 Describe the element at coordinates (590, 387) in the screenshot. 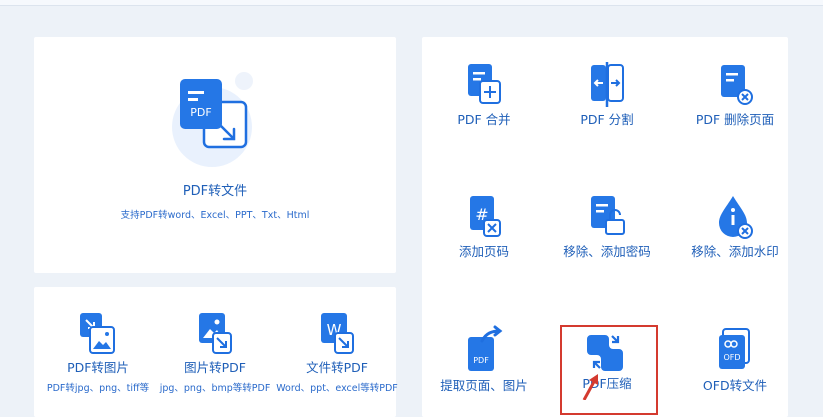

I see `red-arrow-icon` at that location.